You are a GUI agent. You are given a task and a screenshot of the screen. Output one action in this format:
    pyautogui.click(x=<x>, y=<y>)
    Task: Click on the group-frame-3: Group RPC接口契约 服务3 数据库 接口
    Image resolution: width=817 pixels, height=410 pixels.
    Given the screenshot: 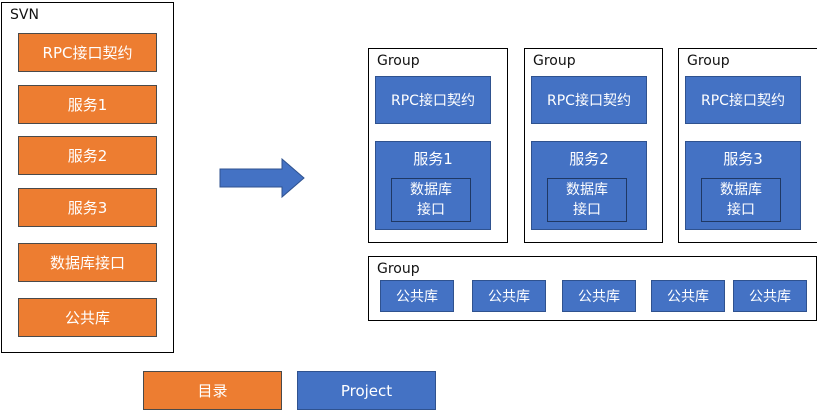 What is the action you would take?
    pyautogui.click(x=747, y=145)
    